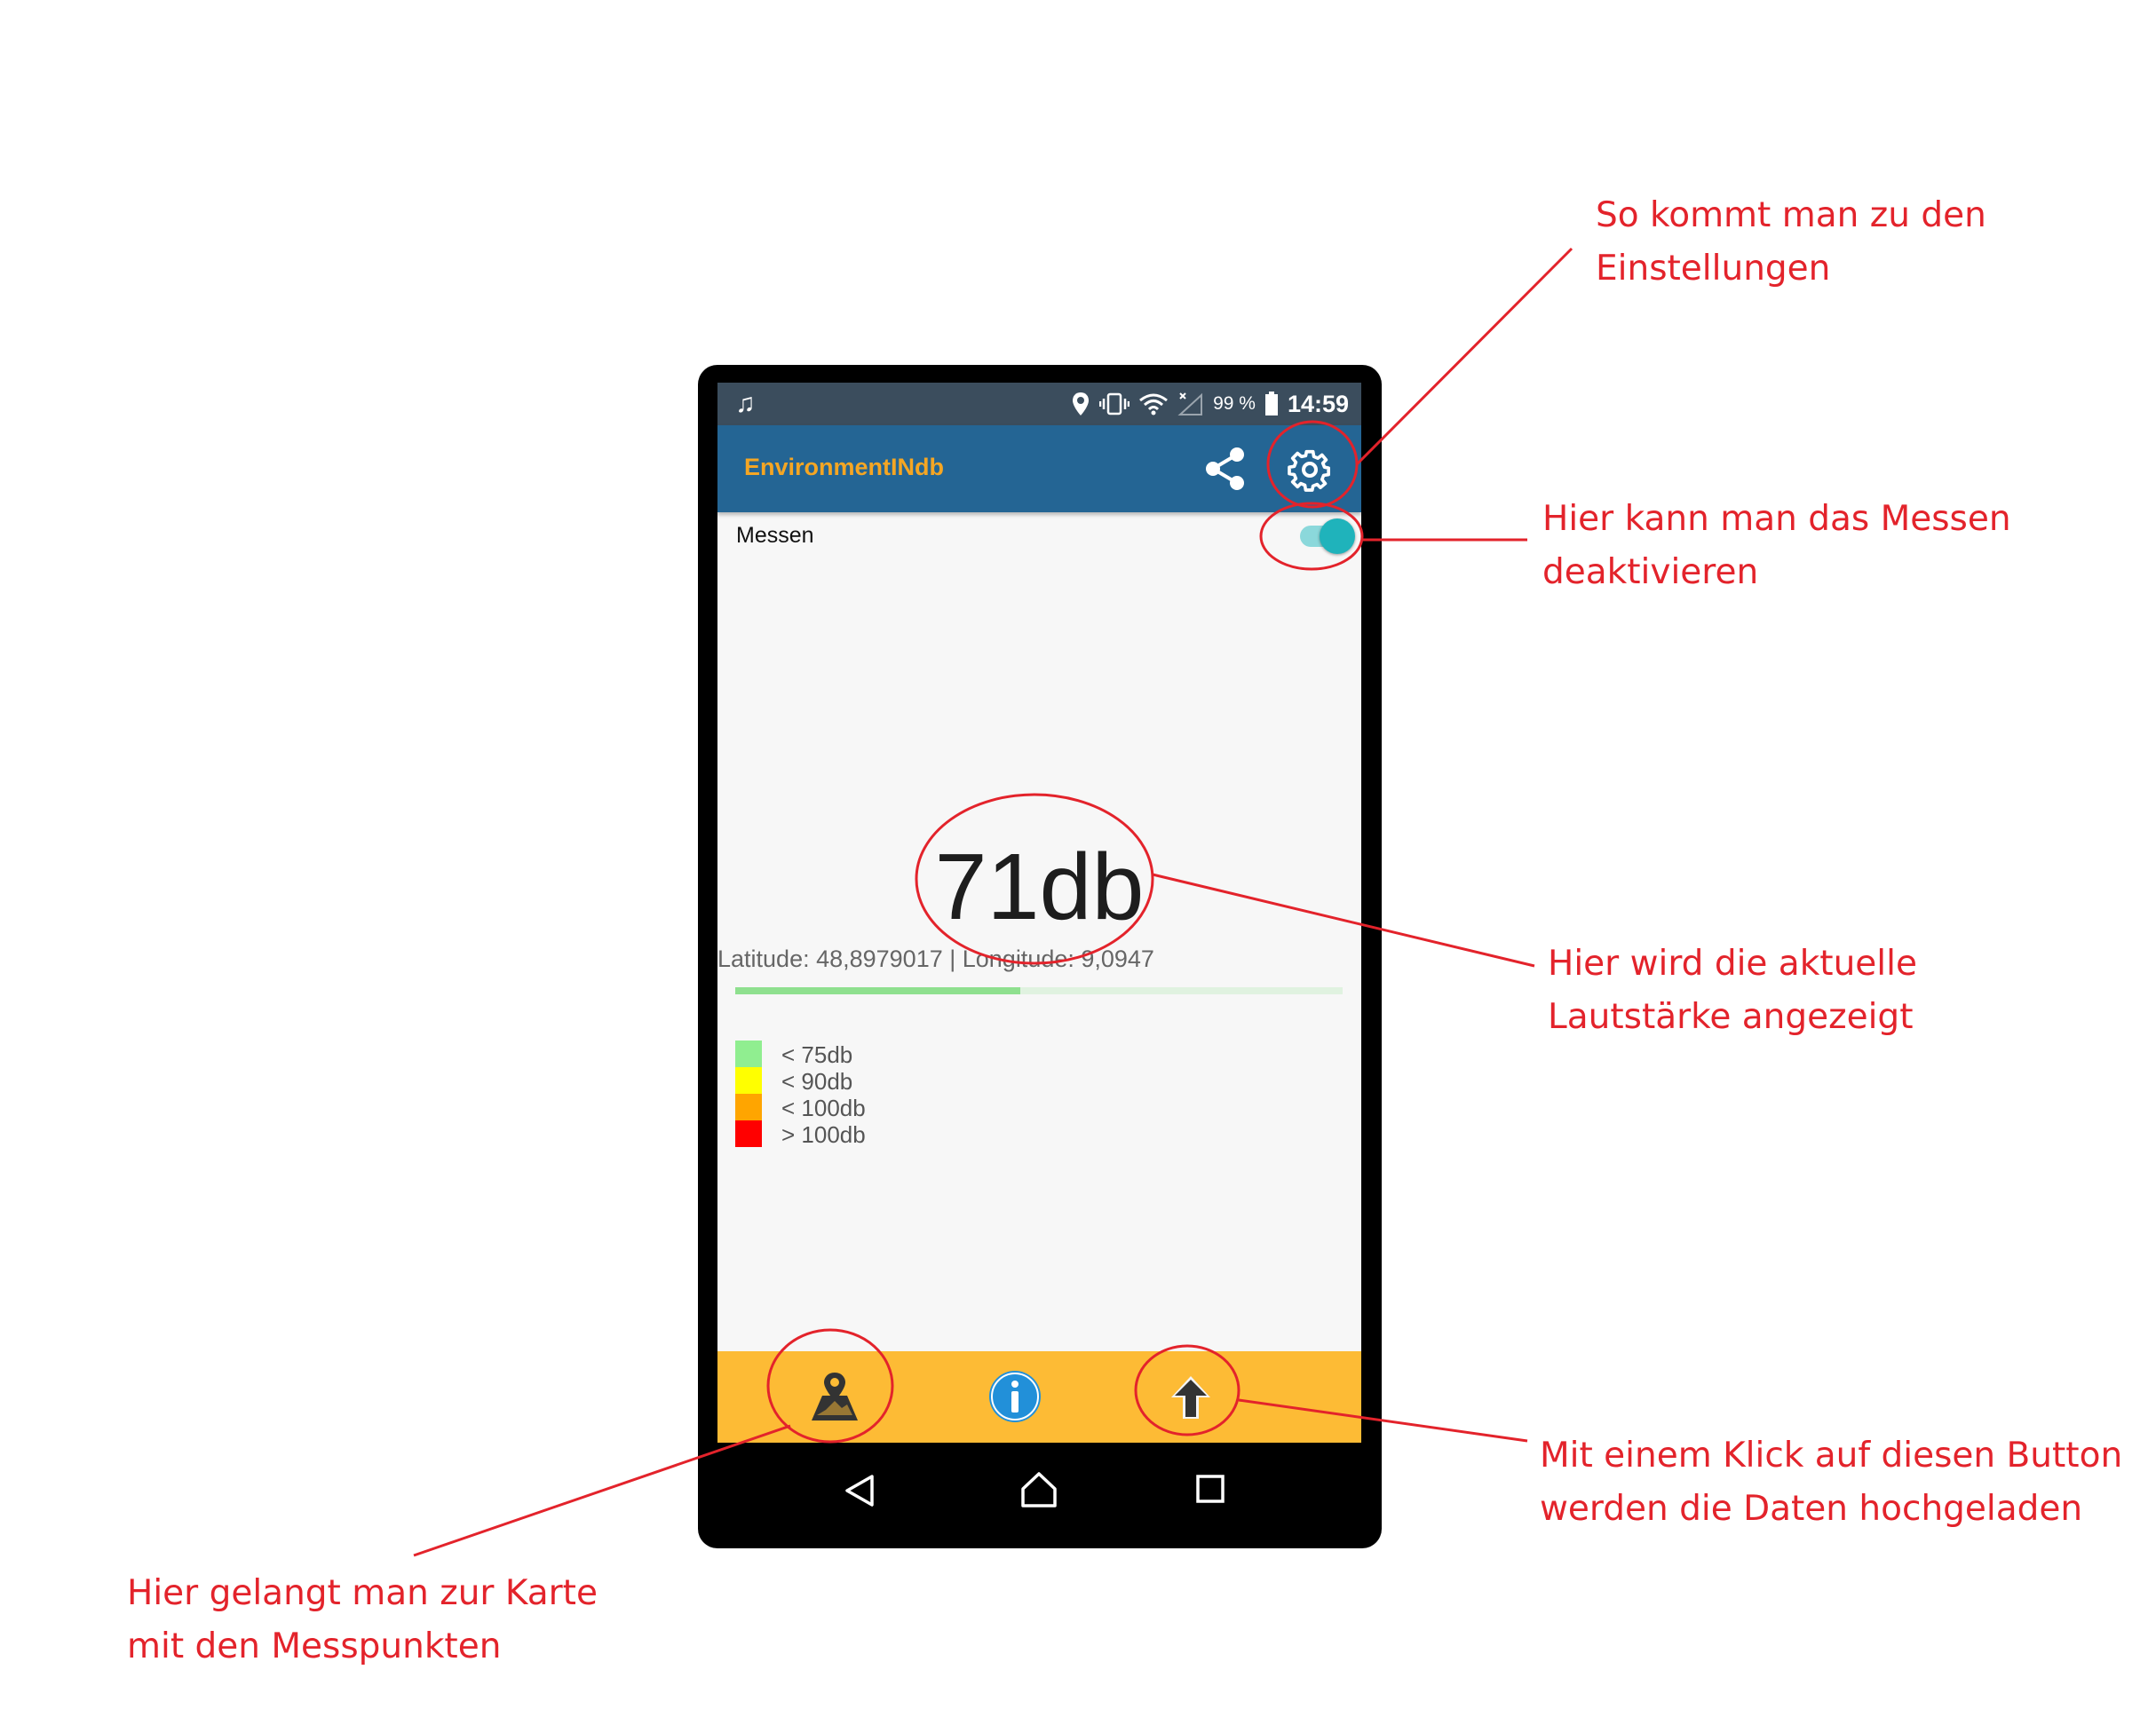 Image resolution: width=2156 pixels, height=1733 pixels. I want to click on legend-label: < 90db, so click(817, 1081).